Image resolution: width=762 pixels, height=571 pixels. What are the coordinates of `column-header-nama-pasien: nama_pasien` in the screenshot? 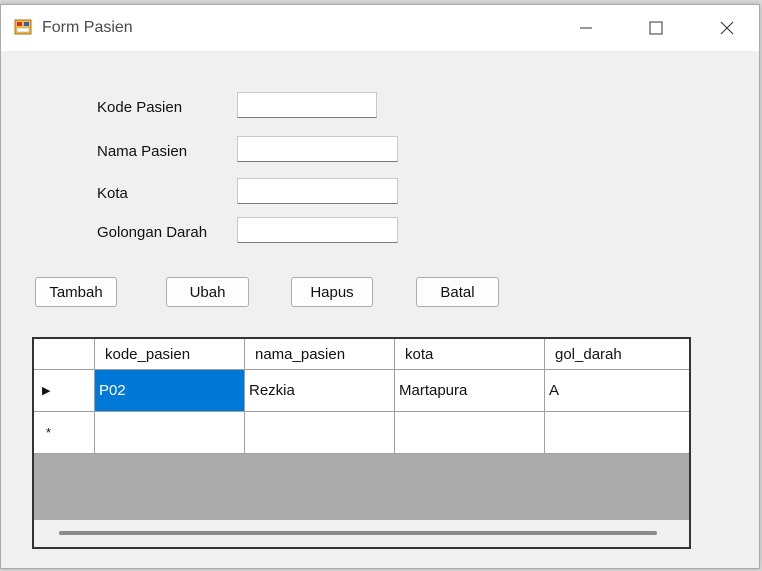 It's located at (320, 354).